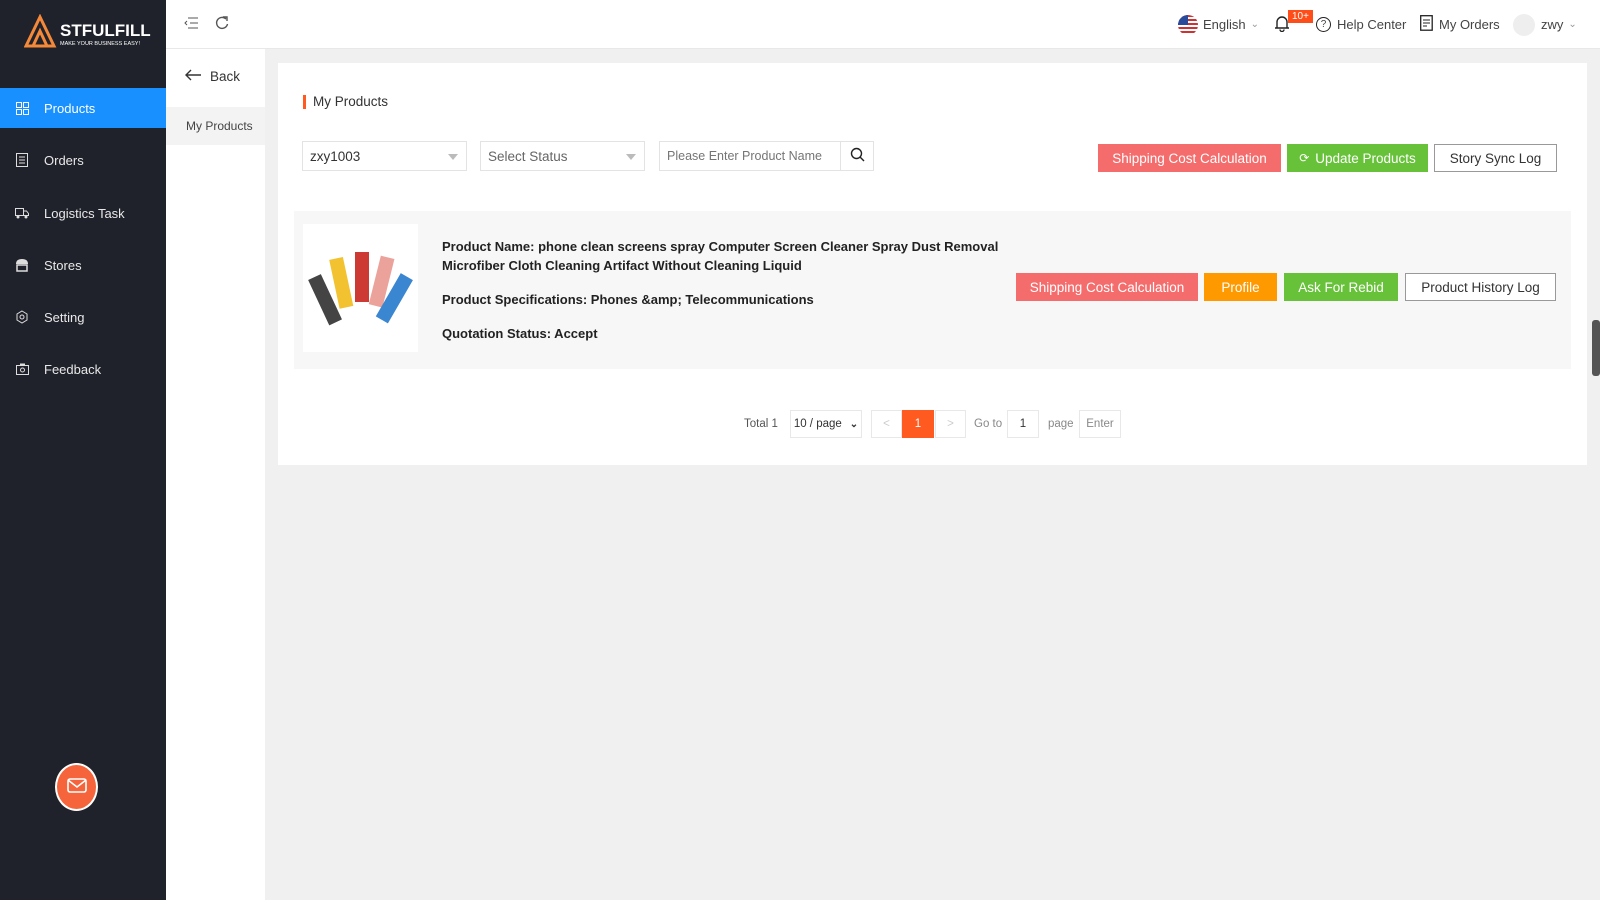  I want to click on button-label: Product History Log, so click(1480, 287).